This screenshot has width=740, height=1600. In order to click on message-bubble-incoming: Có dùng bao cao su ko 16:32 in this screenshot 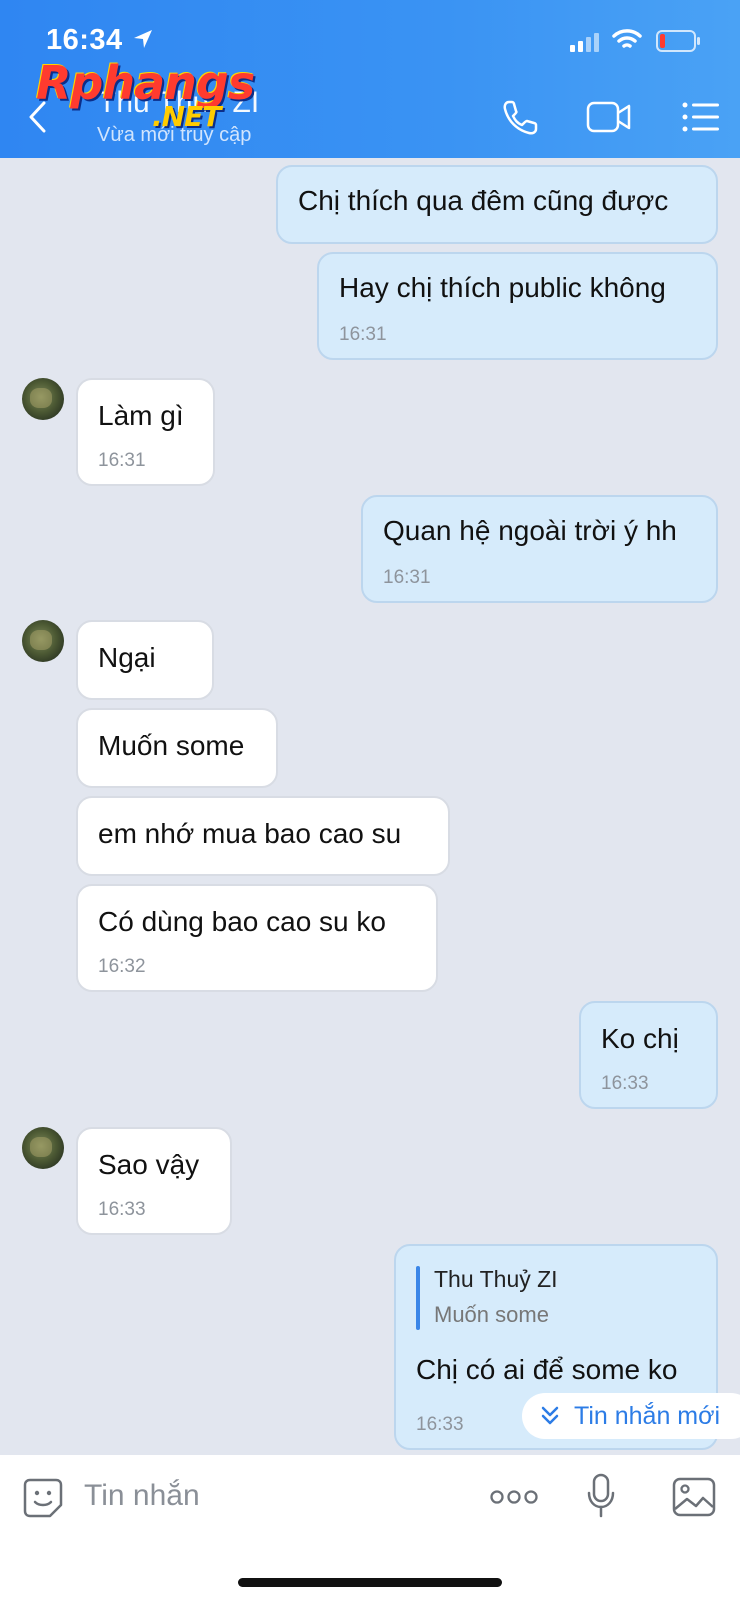, I will do `click(257, 938)`.